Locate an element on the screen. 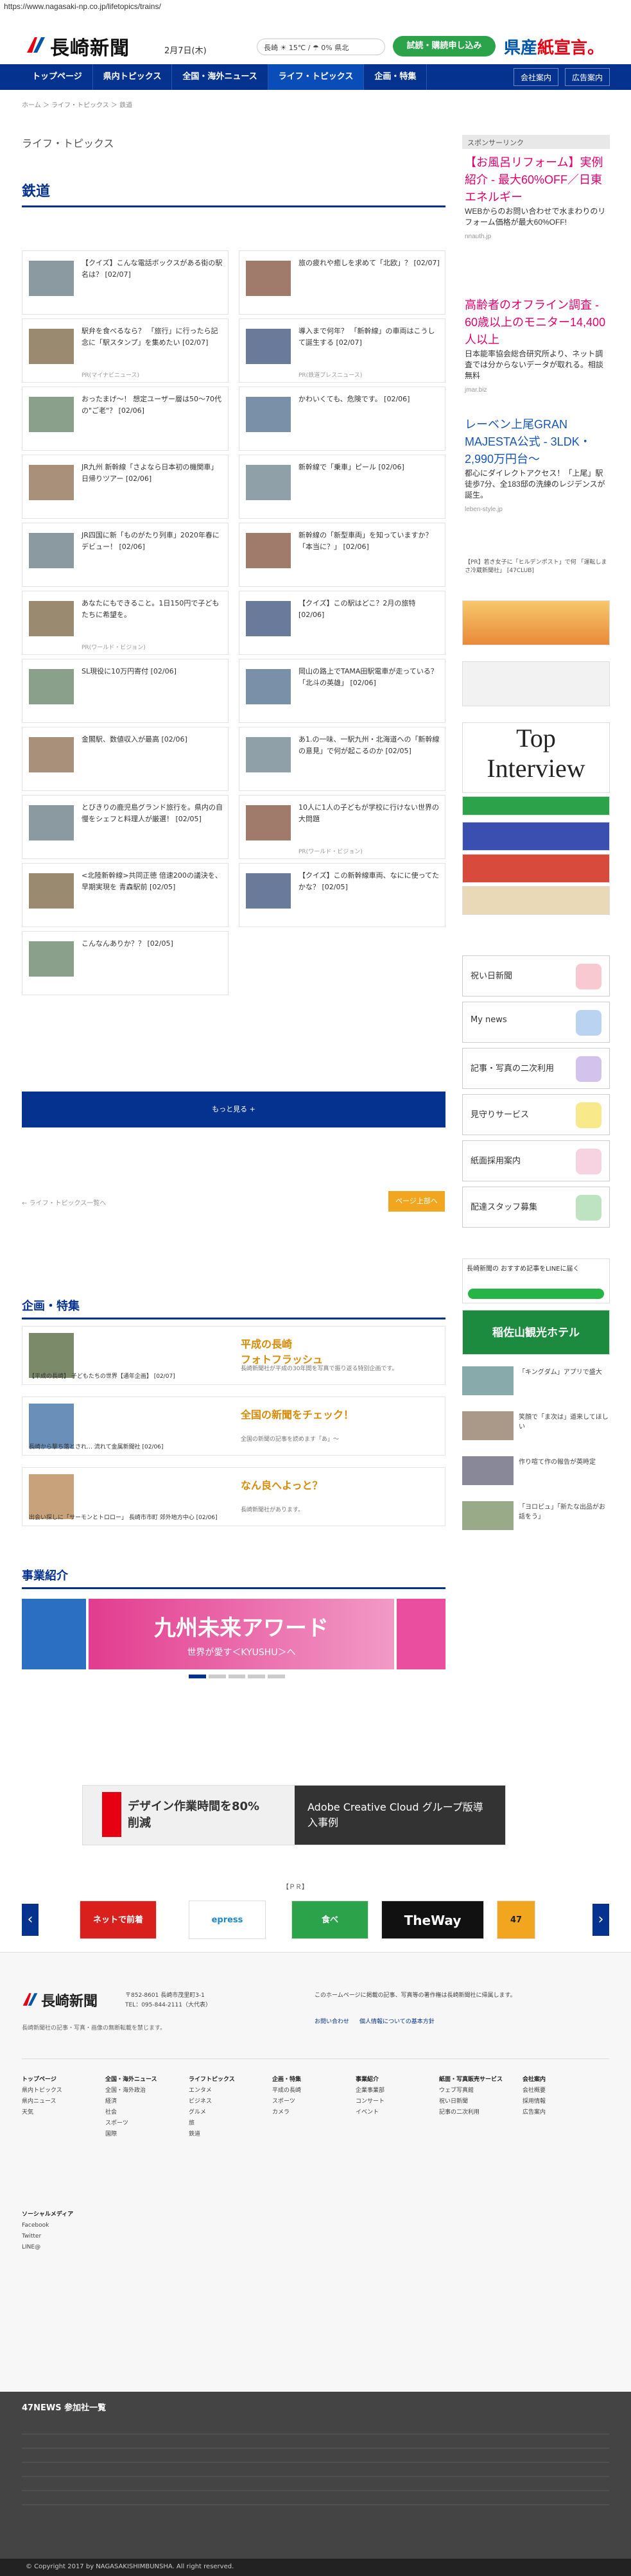 This screenshot has width=631, height=2576. footer-link: 経済 is located at coordinates (137, 2101).